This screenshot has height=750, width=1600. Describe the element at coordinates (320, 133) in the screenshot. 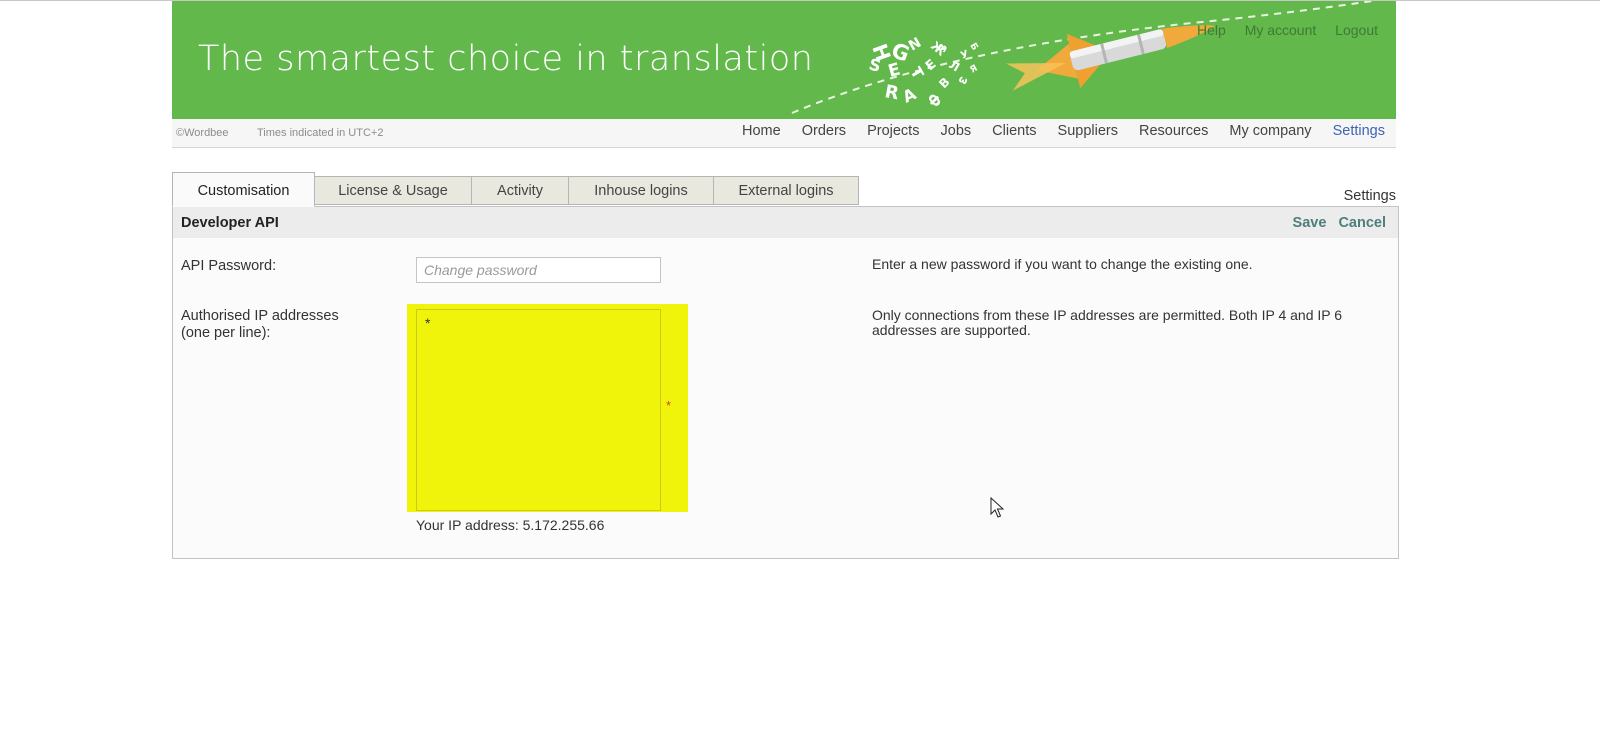

I see `timezone-note: Times indicated in UTC+2` at that location.